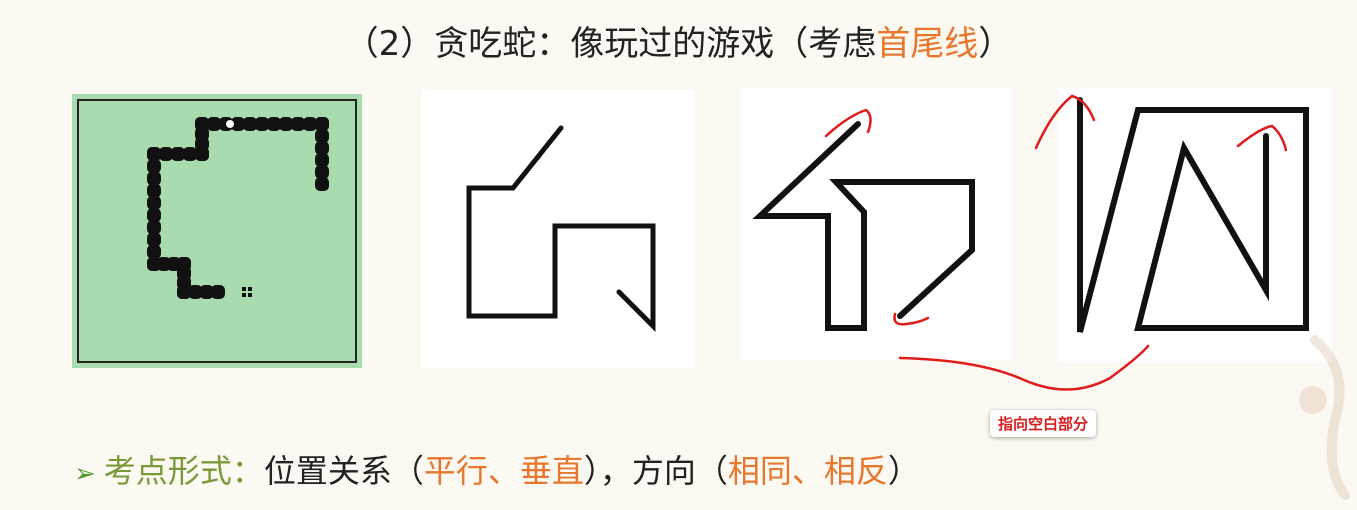 Image resolution: width=1357 pixels, height=510 pixels. I want to click on bullet-highlight-1: 平行、垂直, so click(503, 471).